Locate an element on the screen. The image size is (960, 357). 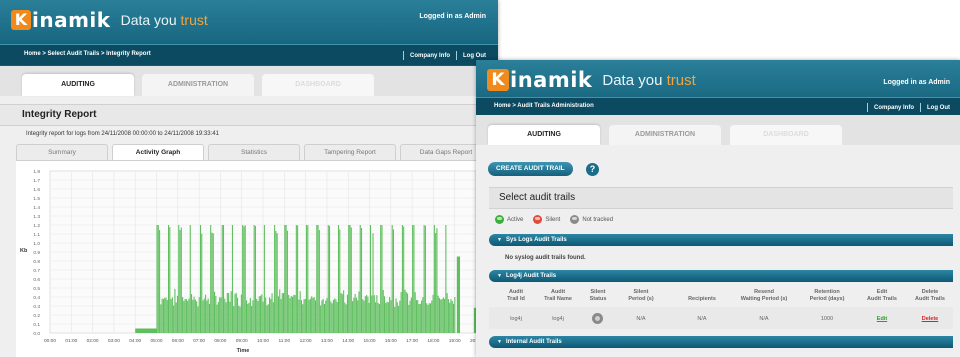
tagline: Data you trust is located at coordinates (164, 20).